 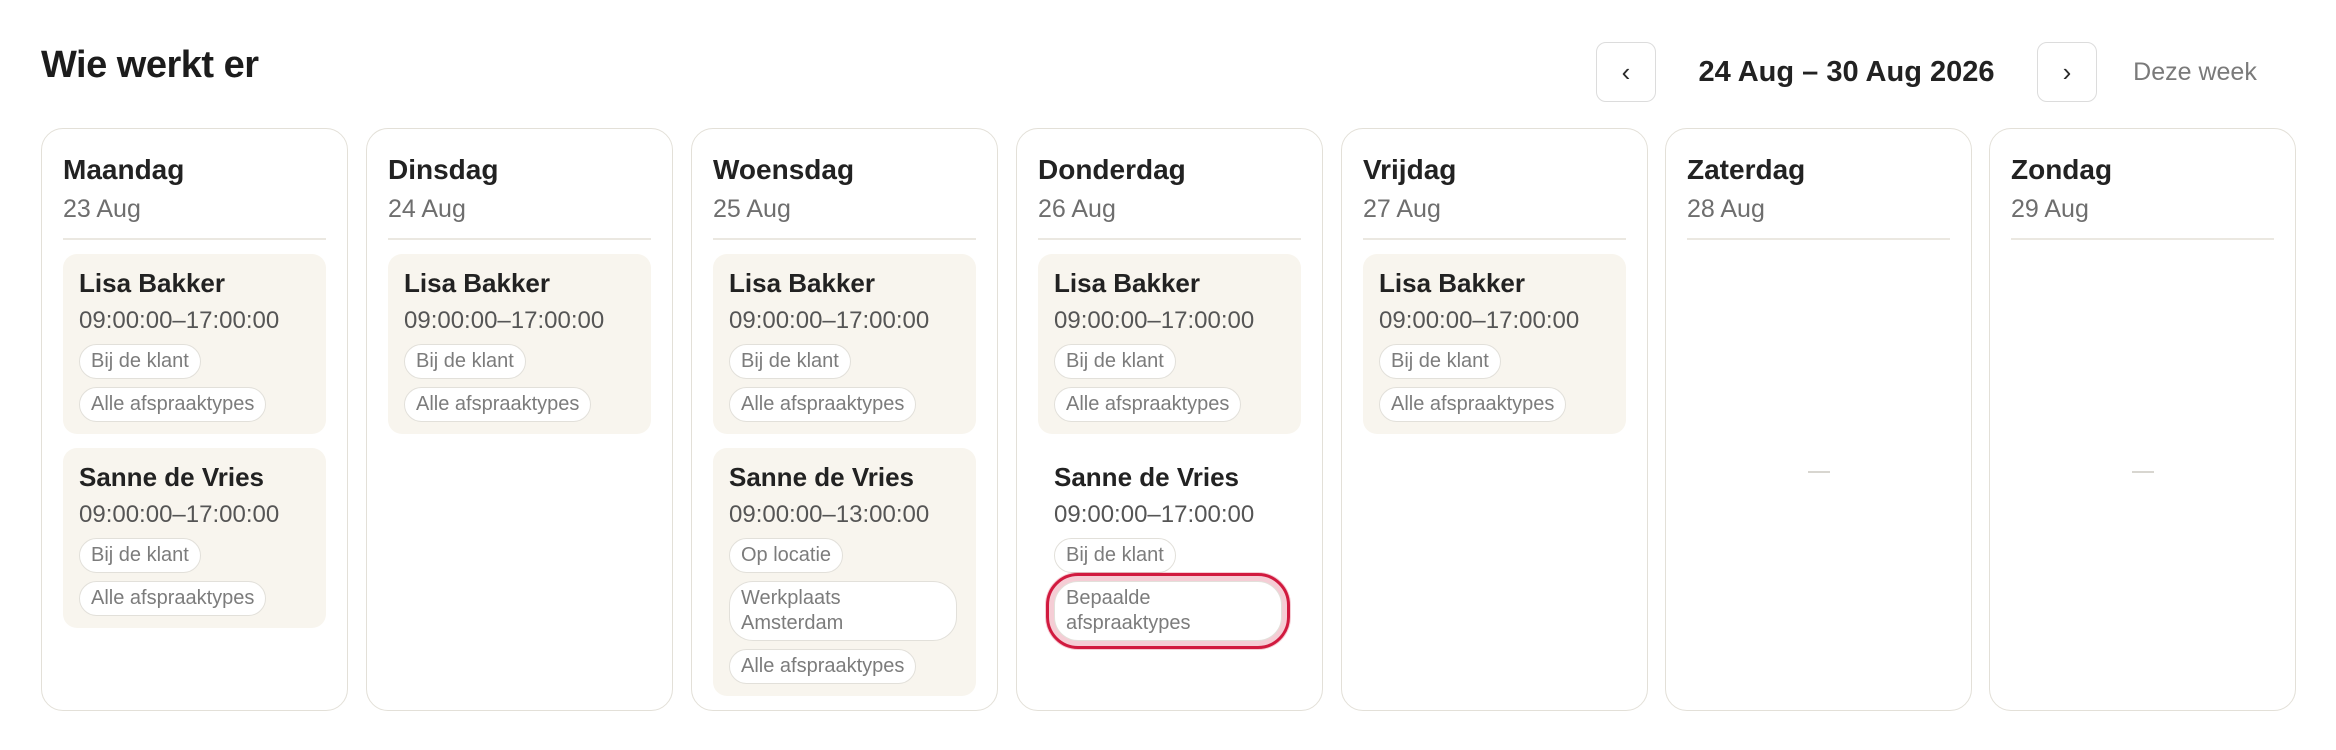 I want to click on this-week-button: Deze week, so click(x=2195, y=72).